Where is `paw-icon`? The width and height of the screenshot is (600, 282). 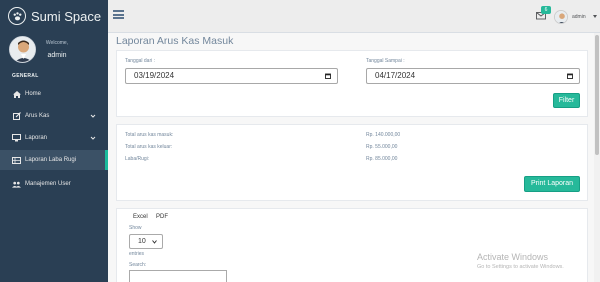
paw-icon is located at coordinates (17, 16).